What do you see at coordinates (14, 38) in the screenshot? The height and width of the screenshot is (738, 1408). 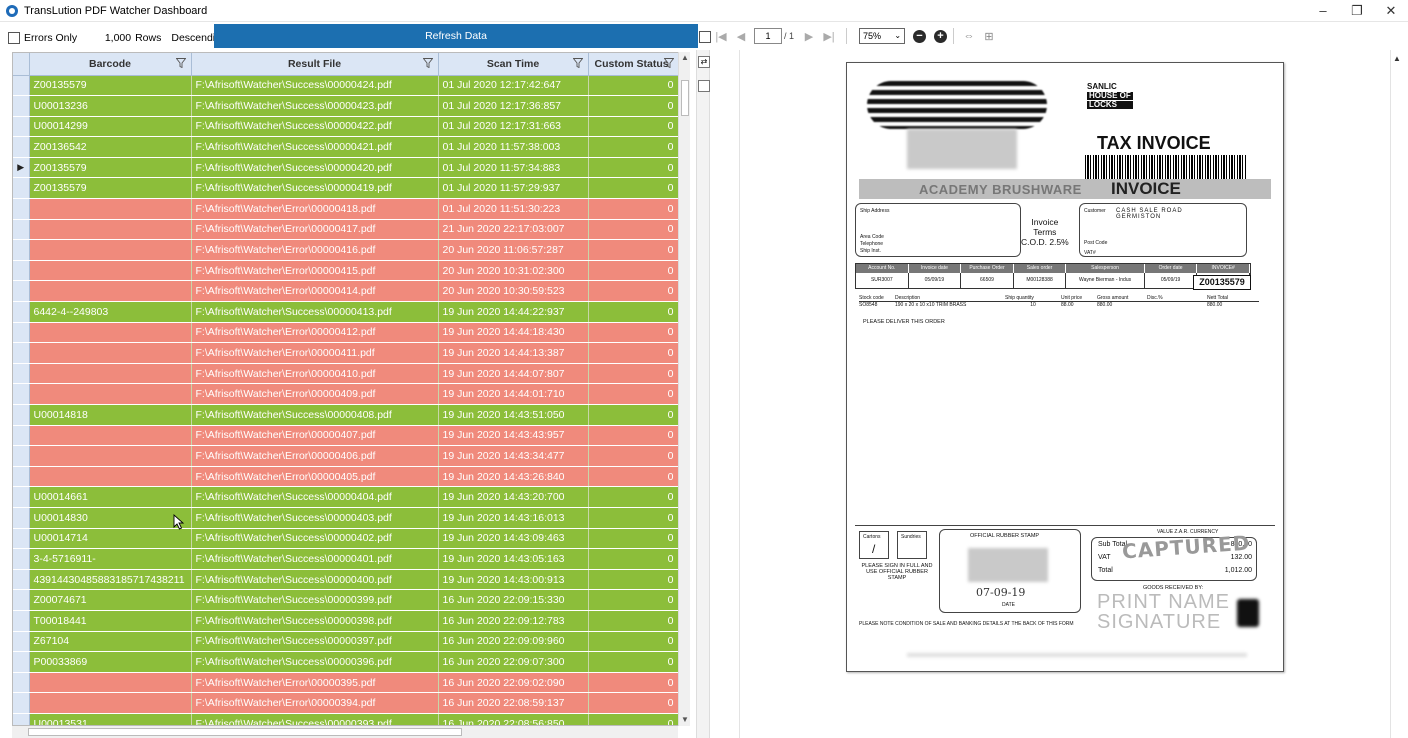 I see `errors-only-checkbox` at bounding box center [14, 38].